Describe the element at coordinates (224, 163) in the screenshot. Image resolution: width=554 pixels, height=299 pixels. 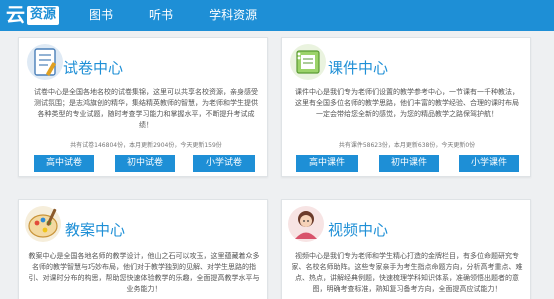
I see `primary-school-exam-button: 小学试卷` at that location.